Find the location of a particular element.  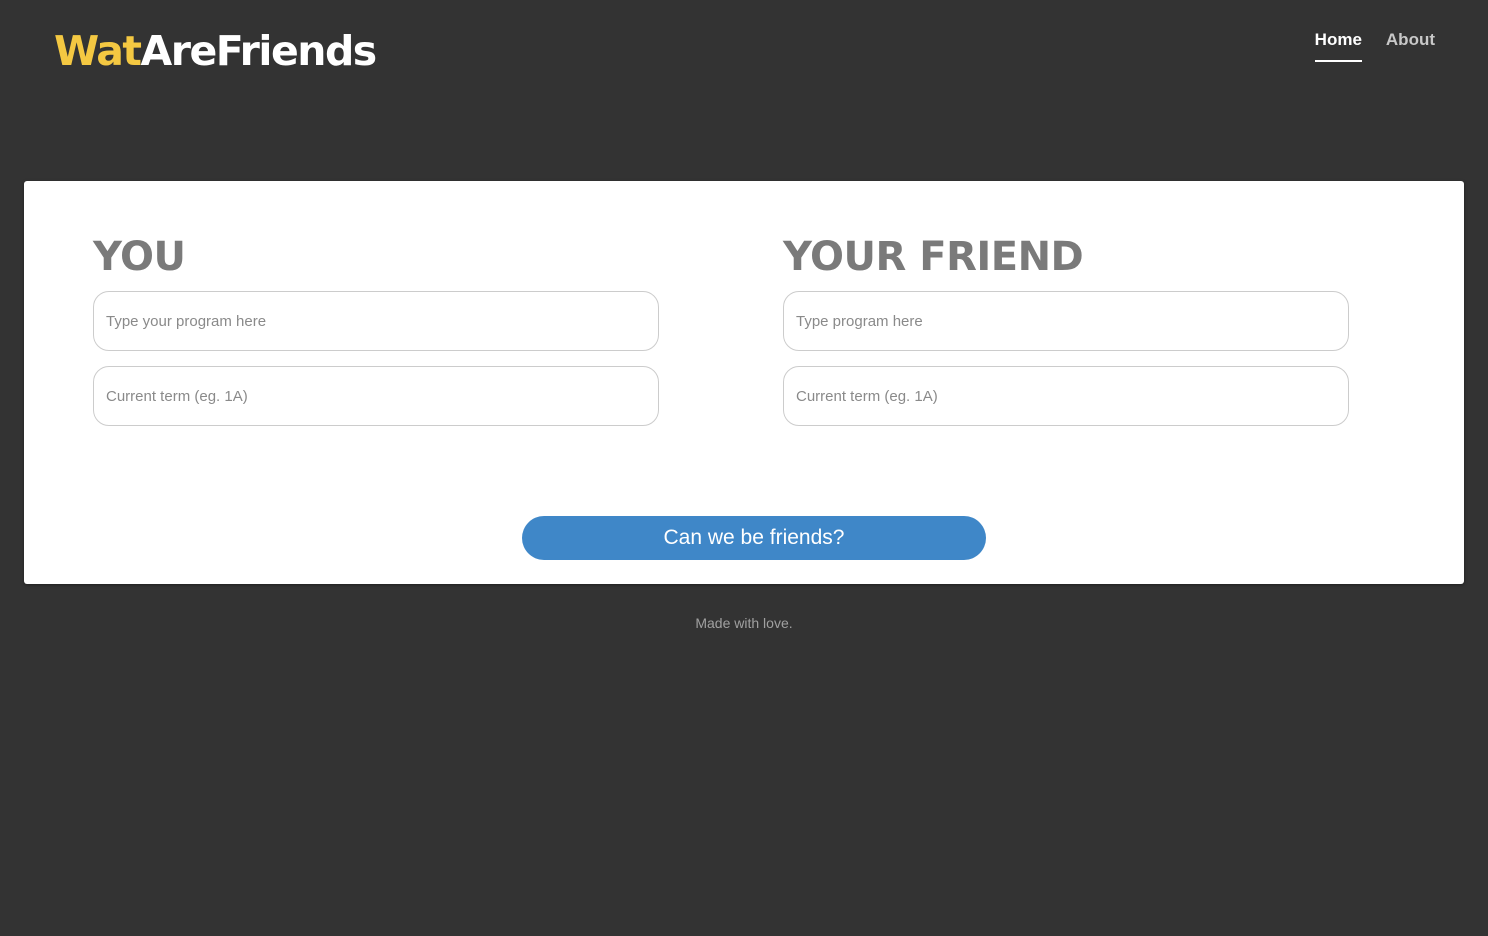

friend-heading: YOUR FRIEND is located at coordinates (933, 257).